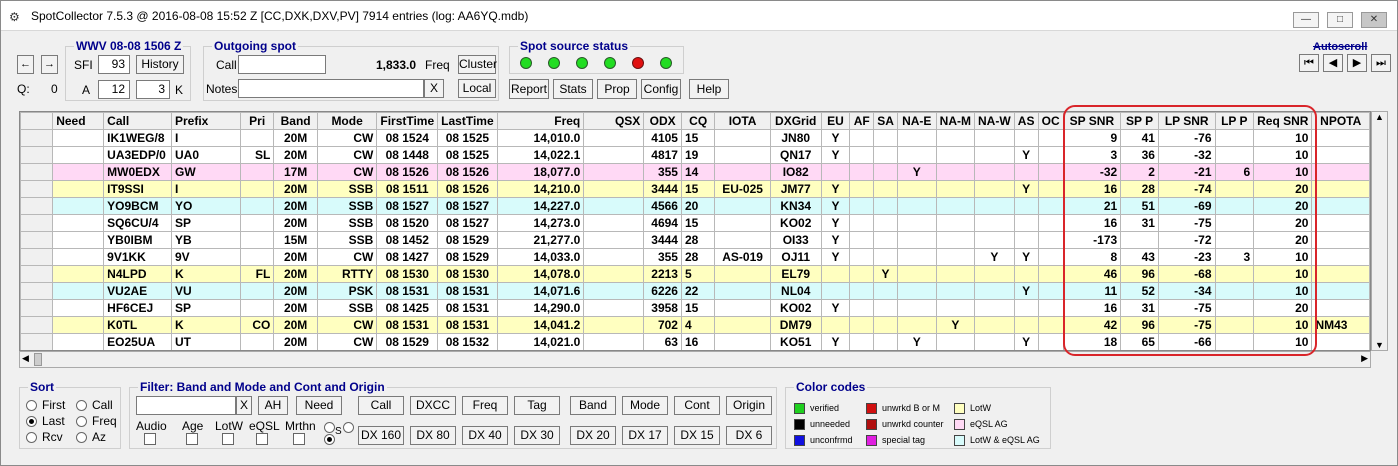 Image resolution: width=1398 pixels, height=466 pixels. I want to click on sfi-field: 93, so click(114, 64).